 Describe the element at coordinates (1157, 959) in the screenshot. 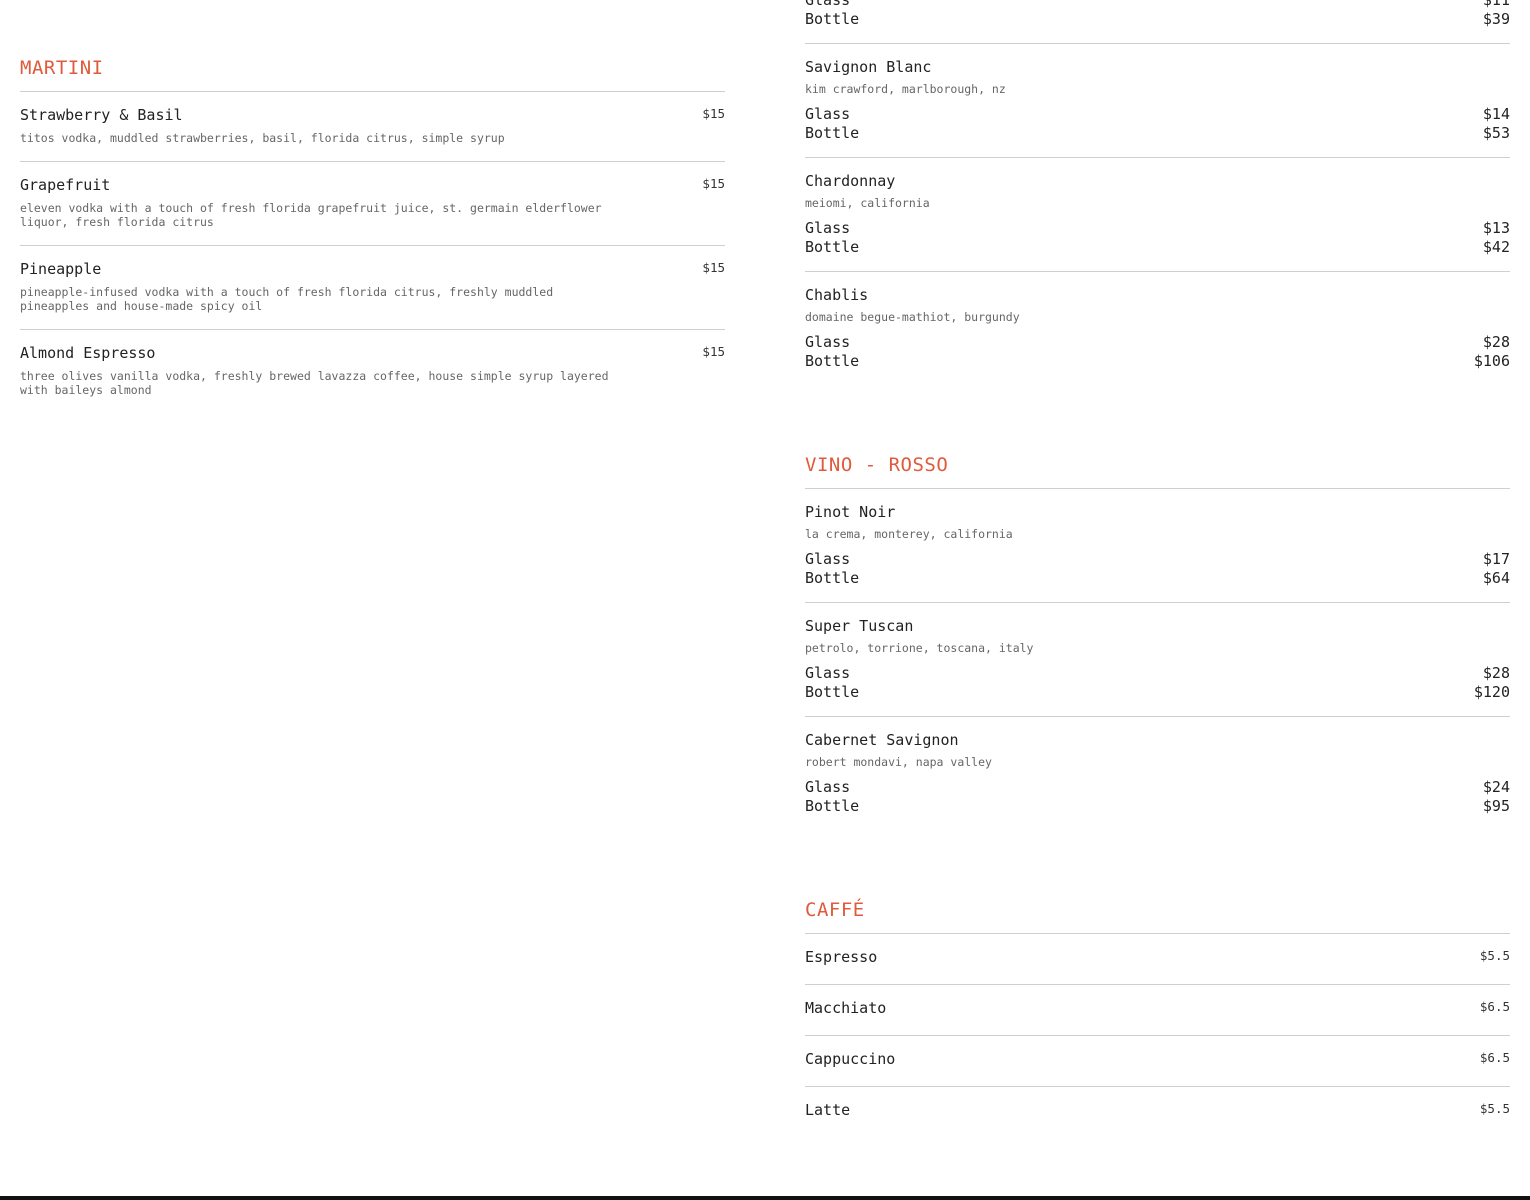

I see `caffe-item-espresso: Espresso $5.5` at that location.